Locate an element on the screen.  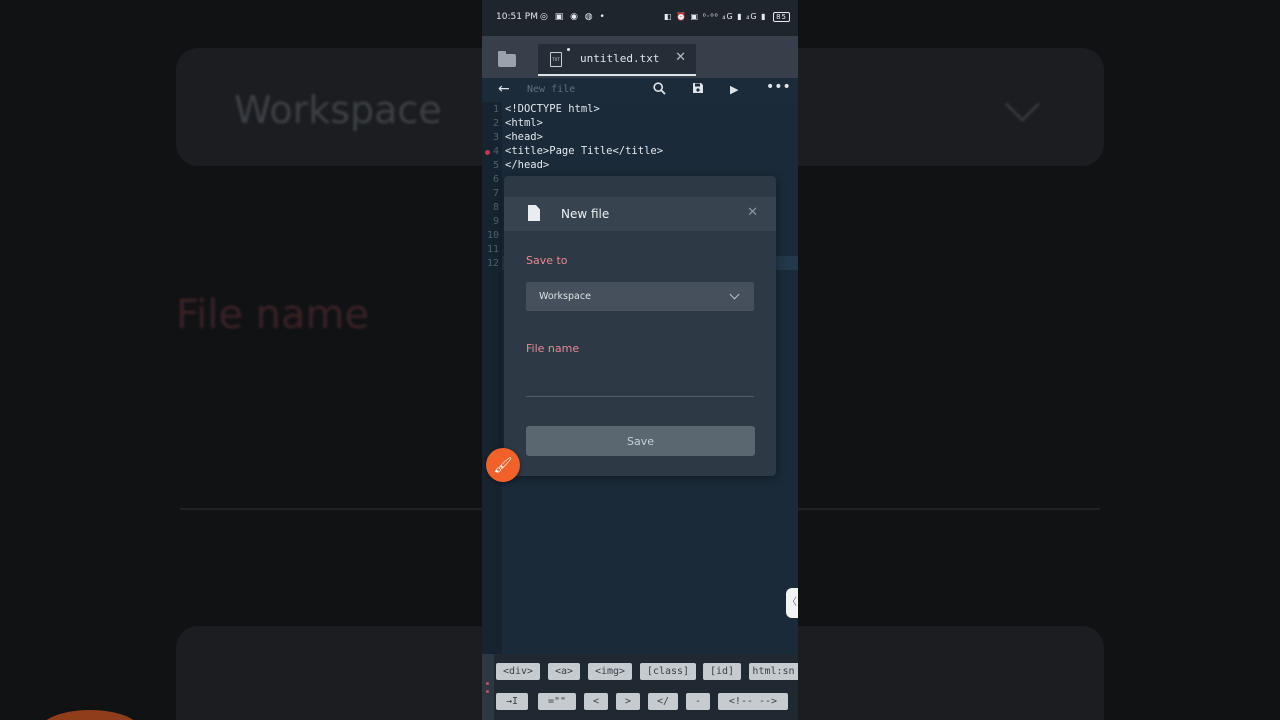
chevron-down-icon is located at coordinates (734, 294).